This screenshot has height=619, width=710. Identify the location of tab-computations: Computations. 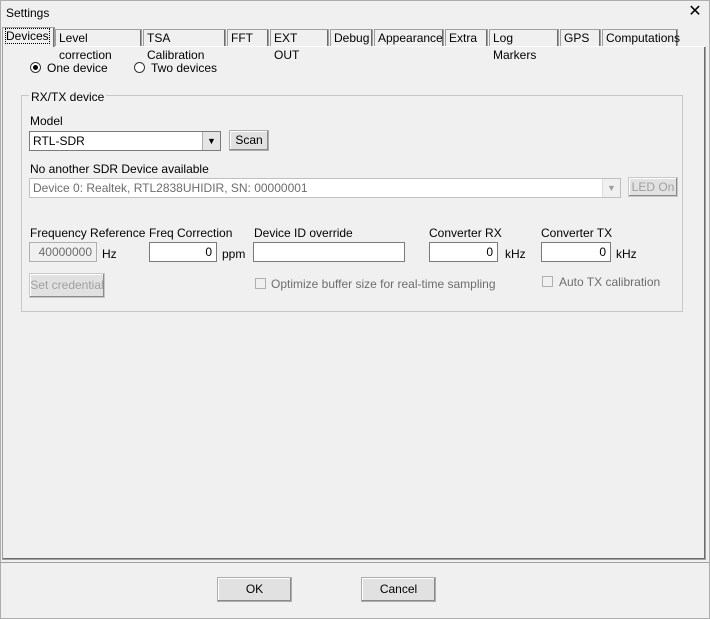
(641, 37).